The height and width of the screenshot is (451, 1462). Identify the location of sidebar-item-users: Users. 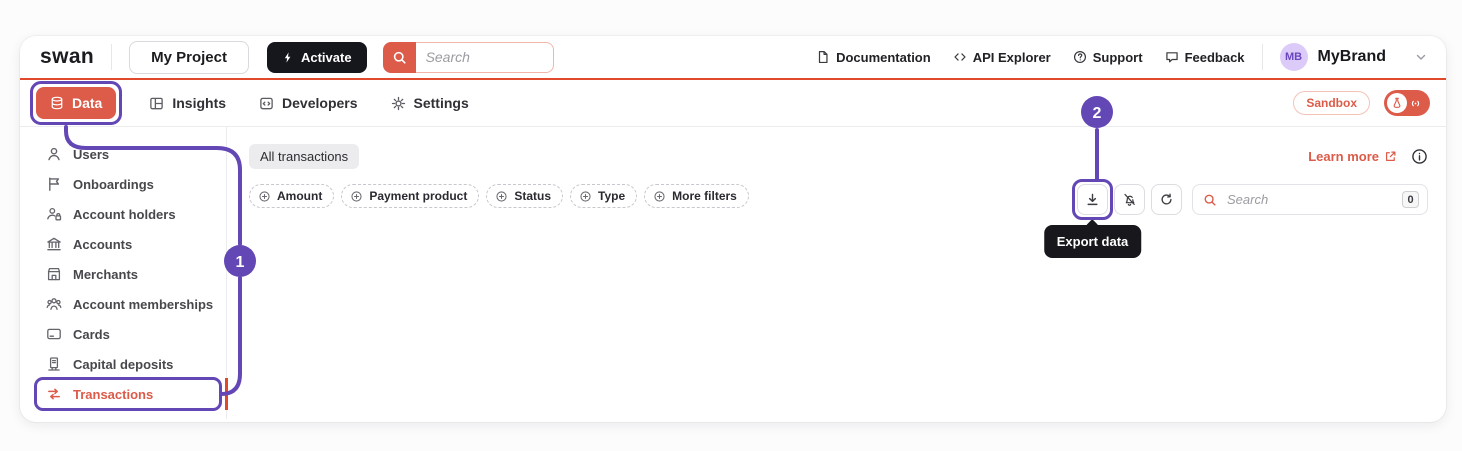
(123, 154).